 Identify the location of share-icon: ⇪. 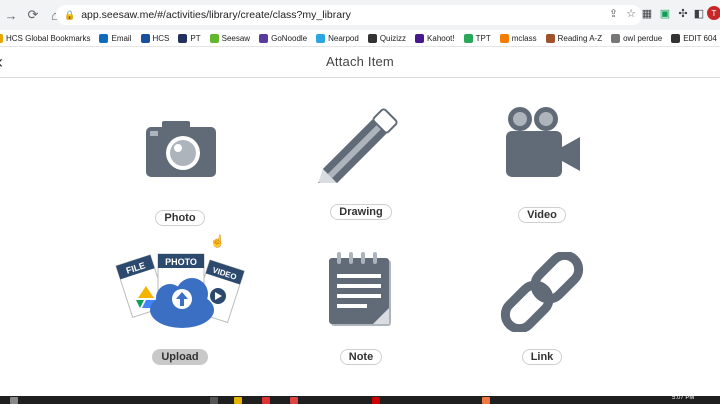
(613, 13).